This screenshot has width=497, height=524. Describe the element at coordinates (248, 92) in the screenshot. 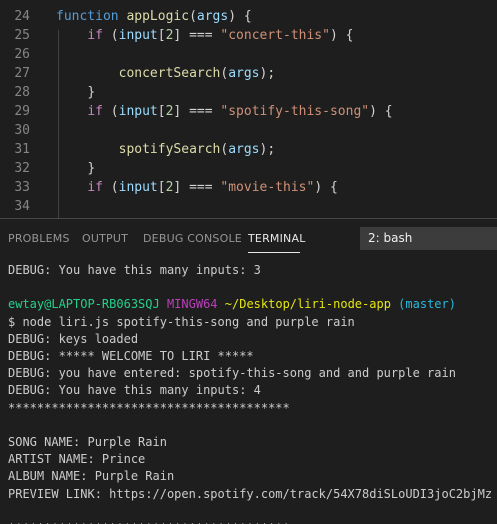

I see `code-line: 28 }` at that location.